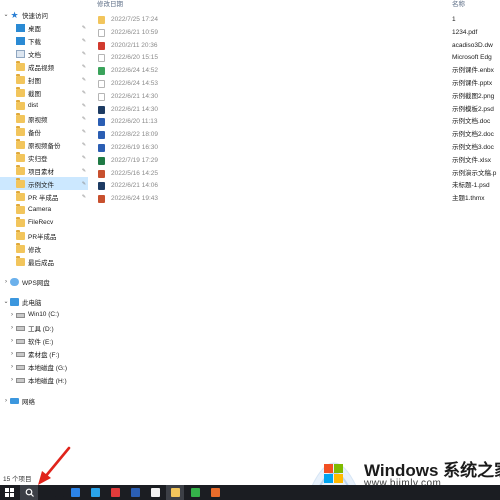  I want to click on nav-item-7: dist ✎, so click(44, 105).